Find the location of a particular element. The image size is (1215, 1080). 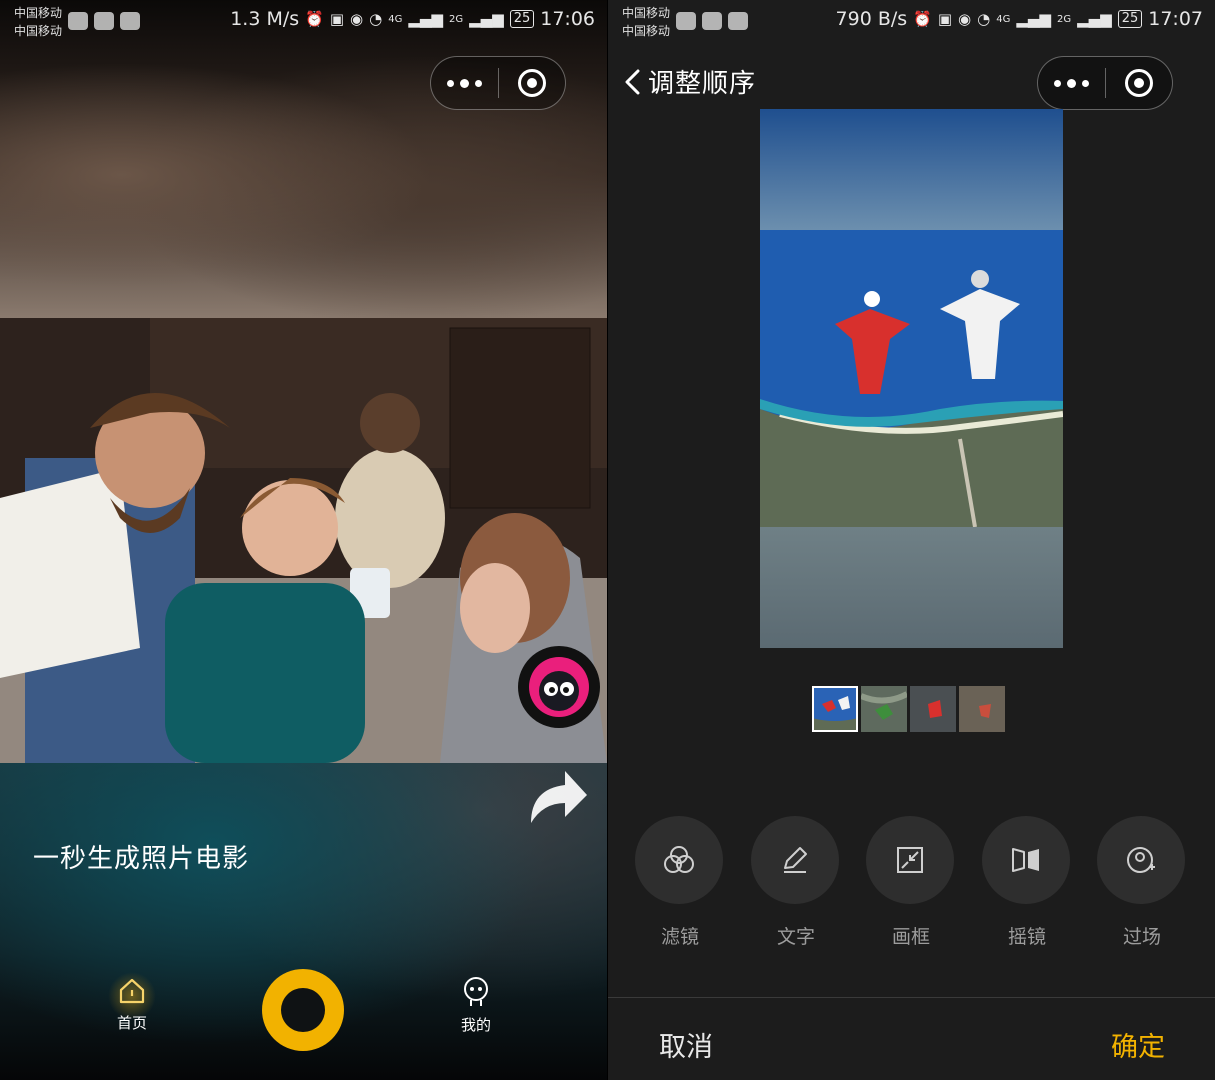

pan-icon is located at coordinates (1025, 860).